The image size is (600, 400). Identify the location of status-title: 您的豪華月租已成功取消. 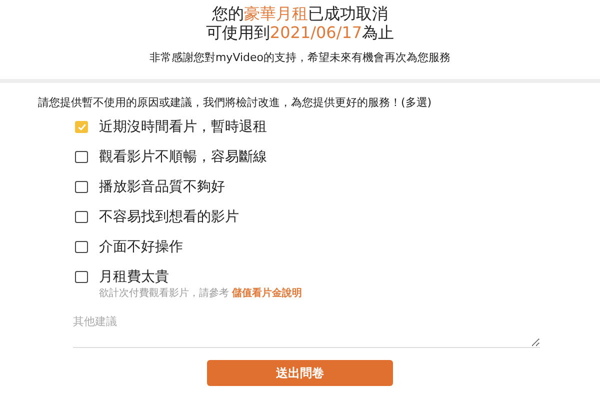
(300, 13).